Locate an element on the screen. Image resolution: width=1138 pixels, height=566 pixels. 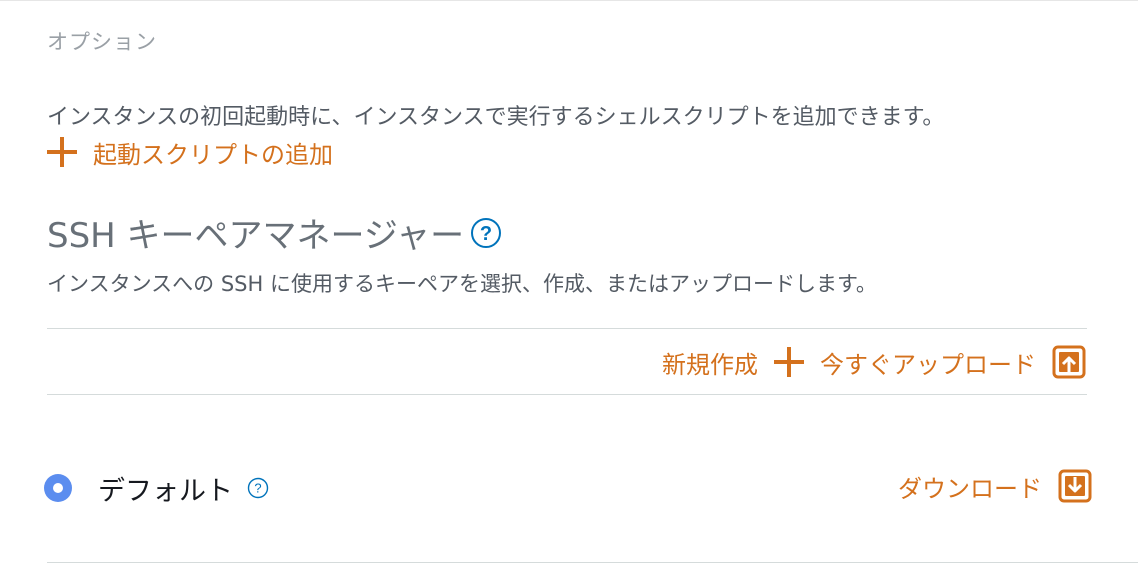
key-option-default: デフォルト ? is located at coordinates (156, 488).